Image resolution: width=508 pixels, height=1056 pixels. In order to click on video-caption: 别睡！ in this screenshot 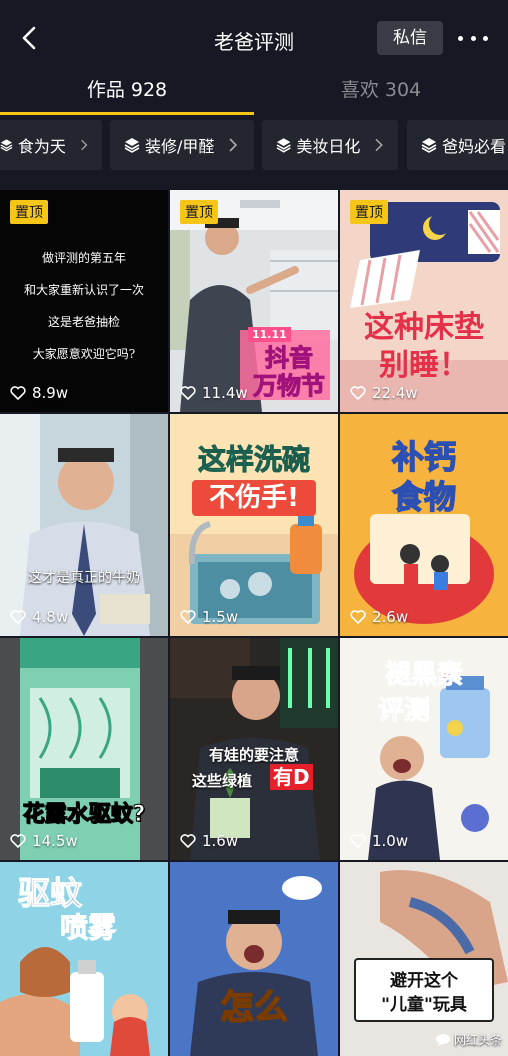, I will do `click(424, 365)`.